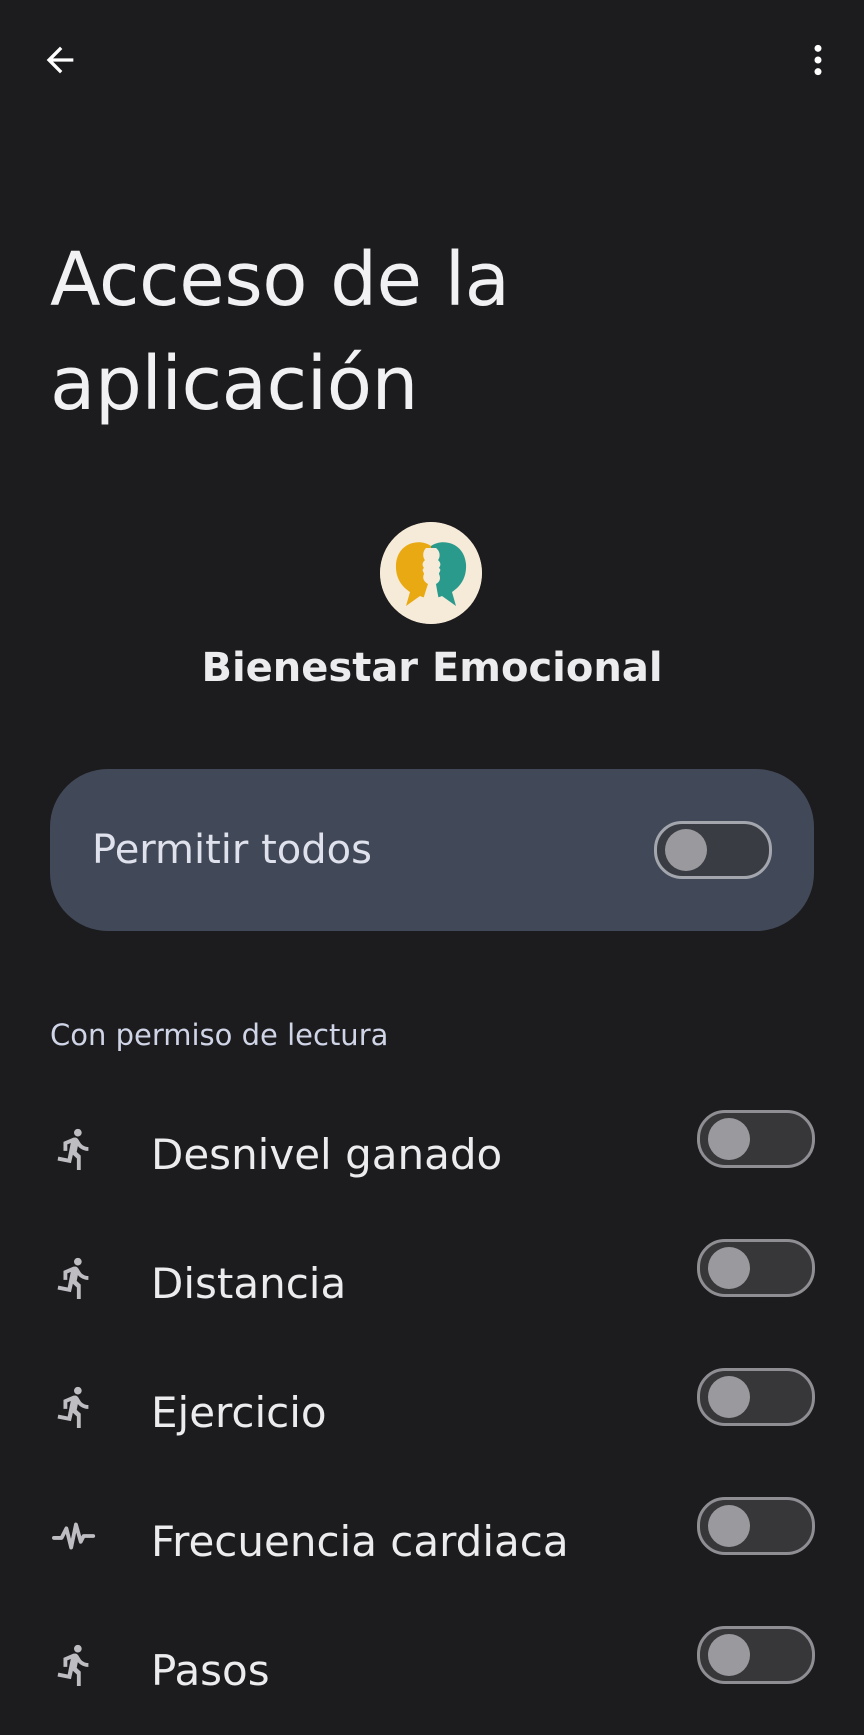 This screenshot has height=1735, width=864. Describe the element at coordinates (360, 1541) in the screenshot. I see `permission-label: Frecuencia cardiaca` at that location.